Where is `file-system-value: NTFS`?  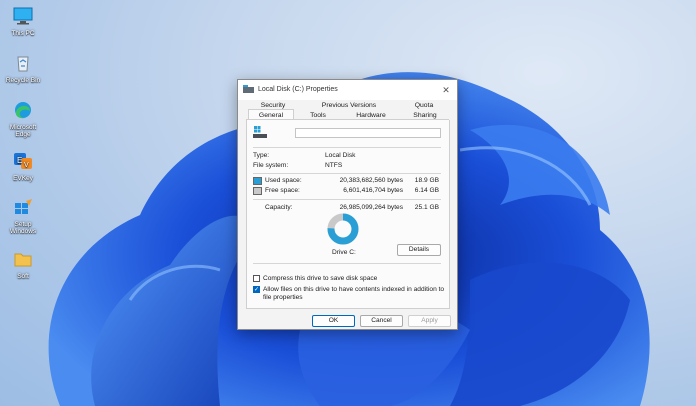
file-system-value: NTFS is located at coordinates (334, 165).